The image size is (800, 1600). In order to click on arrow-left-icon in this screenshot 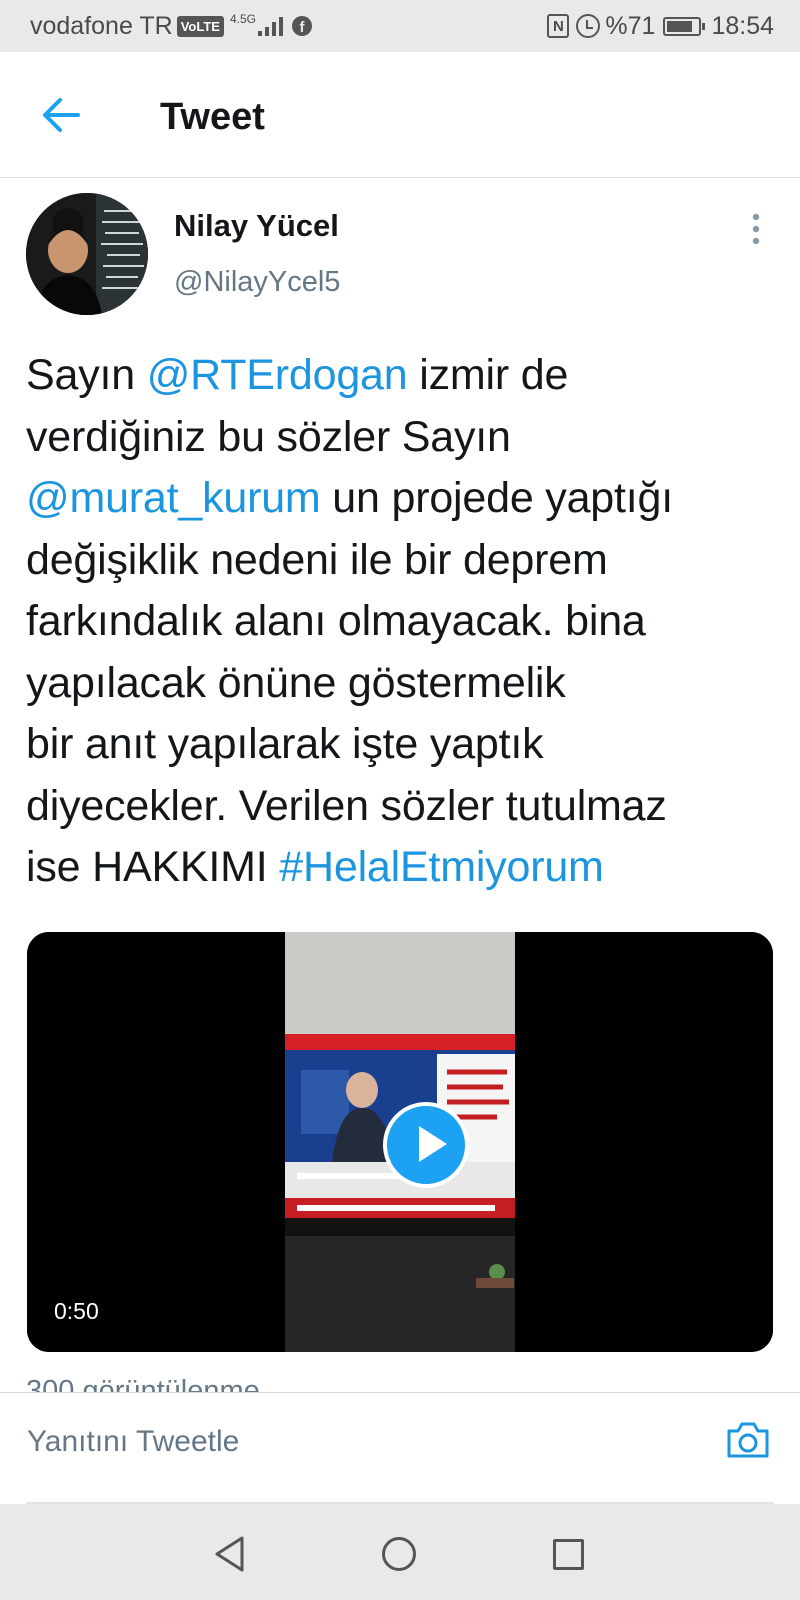, I will do `click(61, 115)`.